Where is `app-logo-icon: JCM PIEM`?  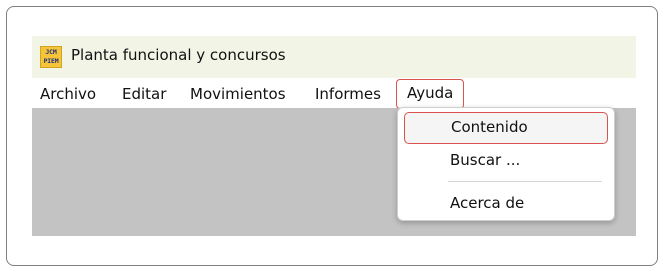 app-logo-icon: JCM PIEM is located at coordinates (51, 57).